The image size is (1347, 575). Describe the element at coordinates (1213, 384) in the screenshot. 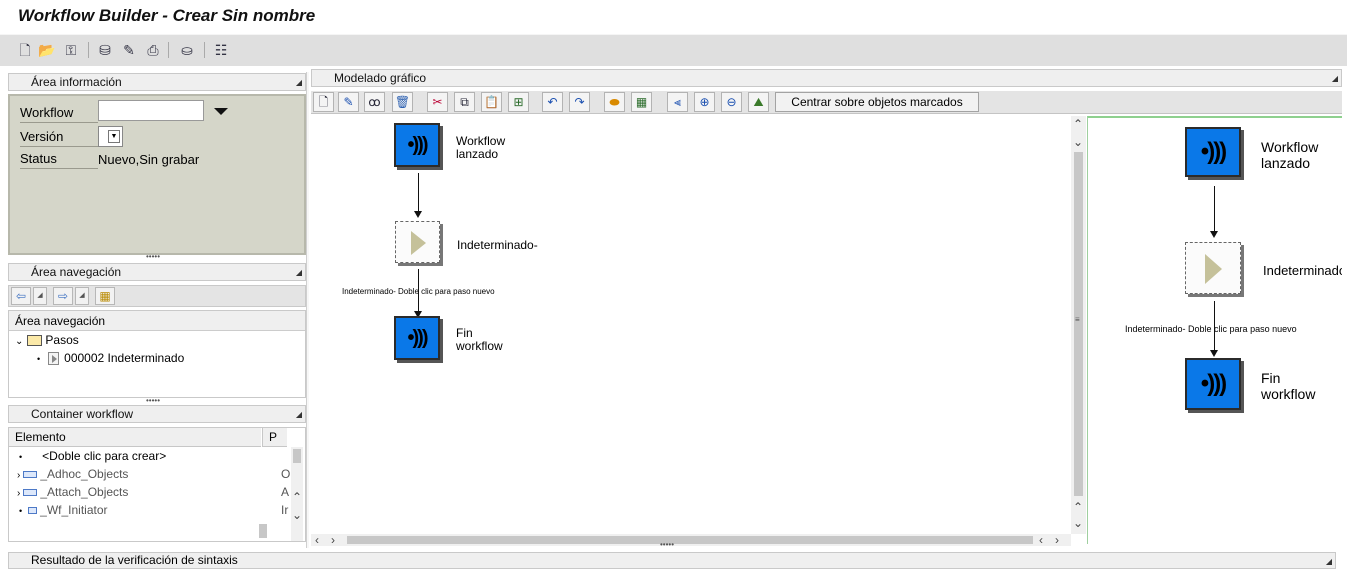

I see `overview-node-end: •)))` at that location.